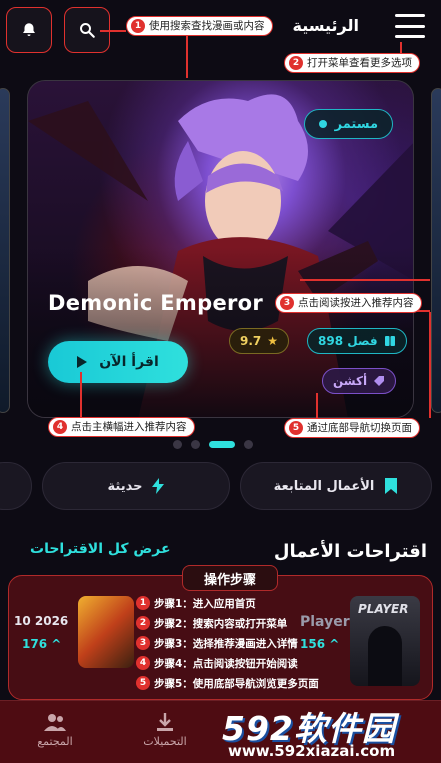 The image size is (441, 763). I want to click on rating-chip: 9.7 ★, so click(259, 341).